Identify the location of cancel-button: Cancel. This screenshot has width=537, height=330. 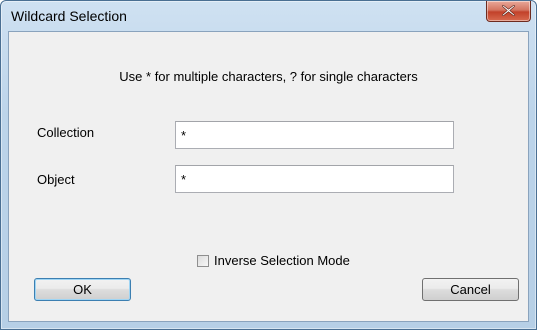
(470, 289).